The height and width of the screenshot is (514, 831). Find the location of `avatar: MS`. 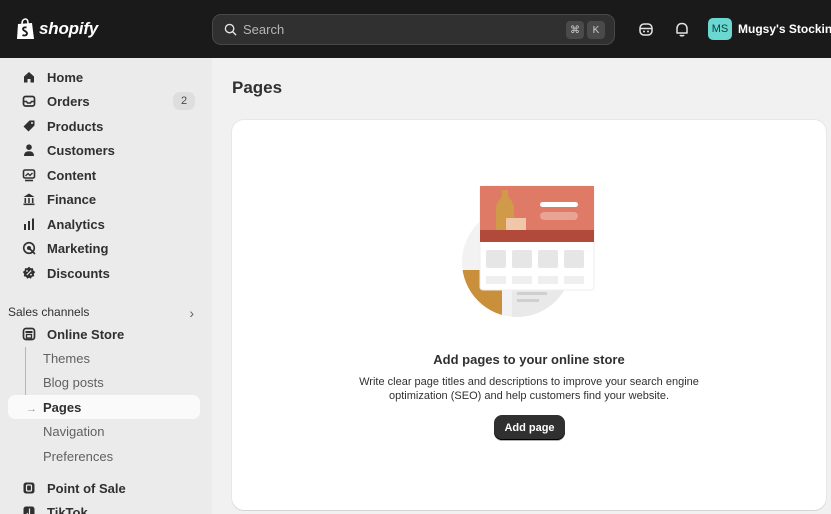

avatar: MS is located at coordinates (720, 29).